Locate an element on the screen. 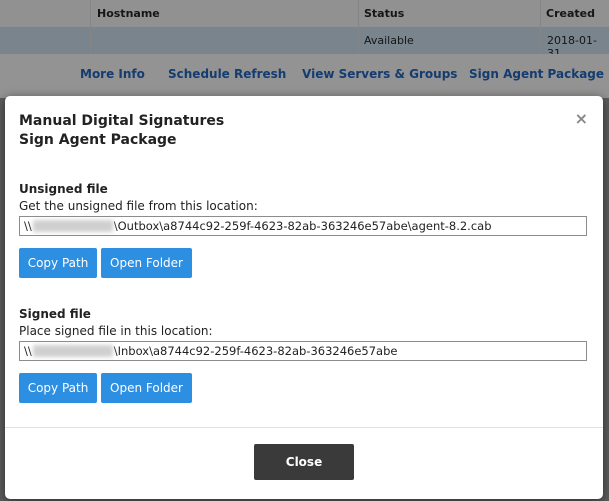 The image size is (609, 501). signed-file-label: Signed file is located at coordinates (55, 314).